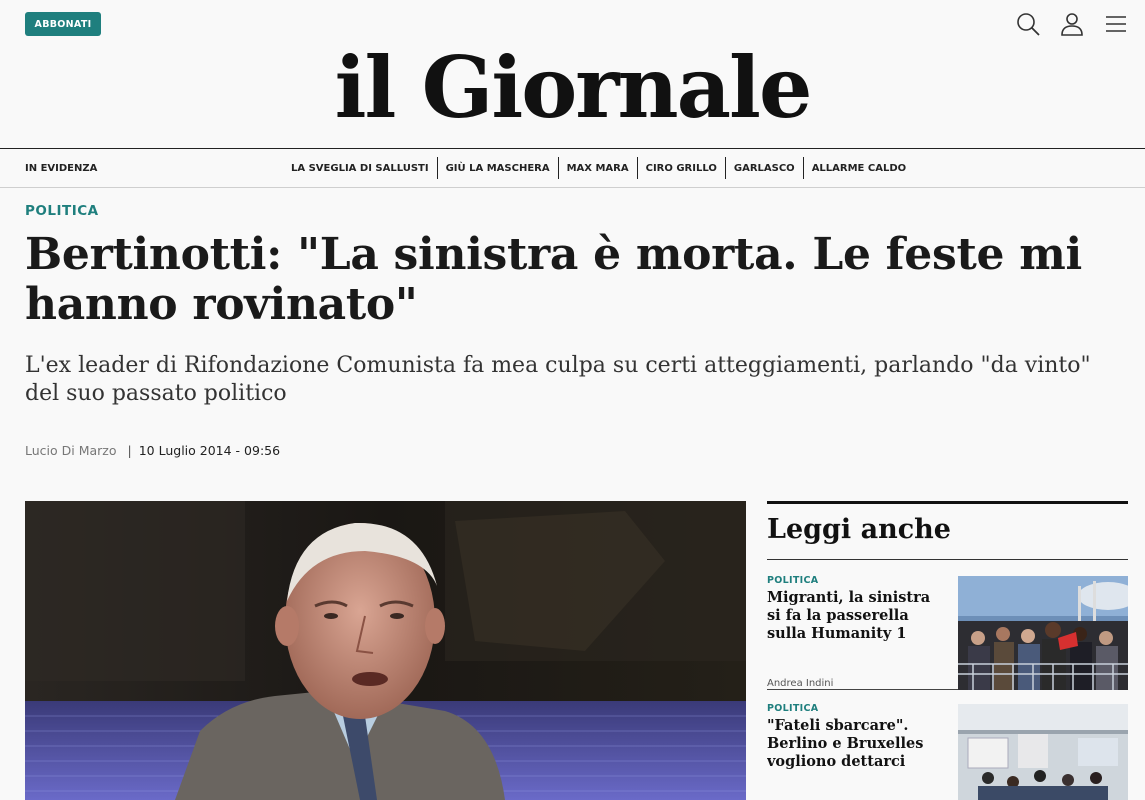 The image size is (1145, 800). Describe the element at coordinates (61, 168) in the screenshot. I see `nav-label: IN EVIDENZA` at that location.